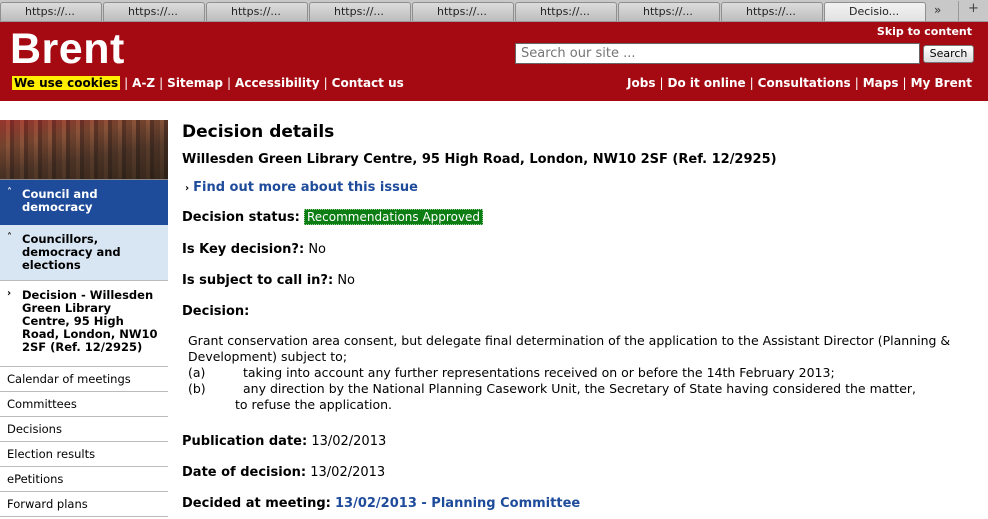  Describe the element at coordinates (84, 454) in the screenshot. I see `sidebar-item-election-results: Election results` at that location.